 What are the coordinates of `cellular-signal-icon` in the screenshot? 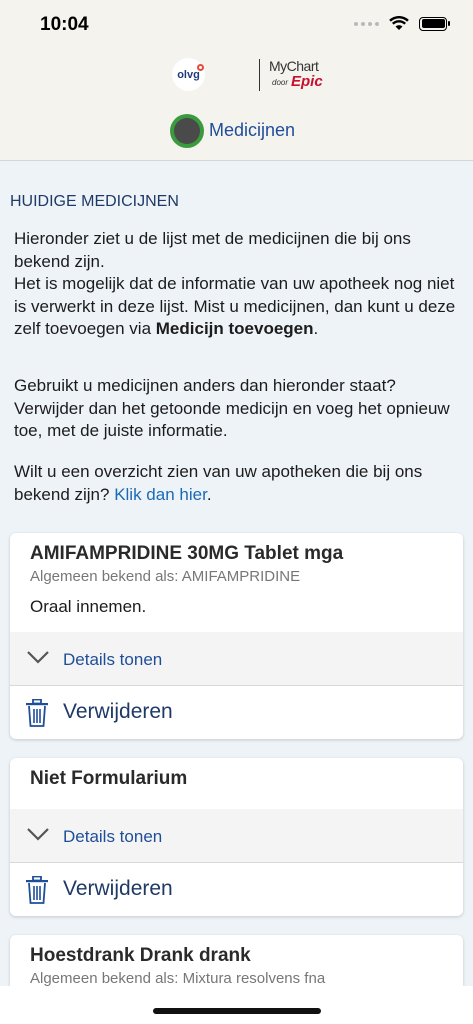 It's located at (366, 23).